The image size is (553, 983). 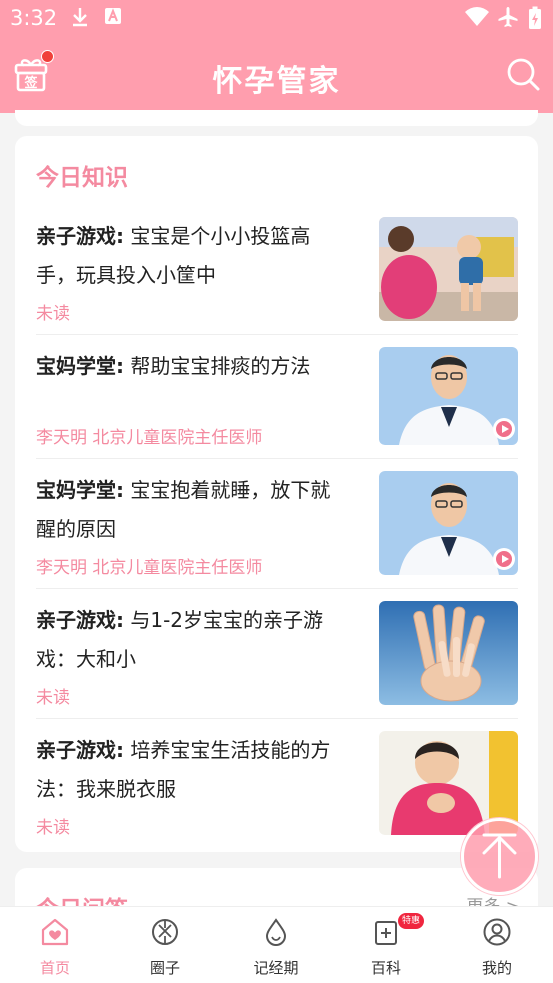 What do you see at coordinates (126, 275) in the screenshot?
I see `article-title-line2: 手，玩具投入小筐中` at bounding box center [126, 275].